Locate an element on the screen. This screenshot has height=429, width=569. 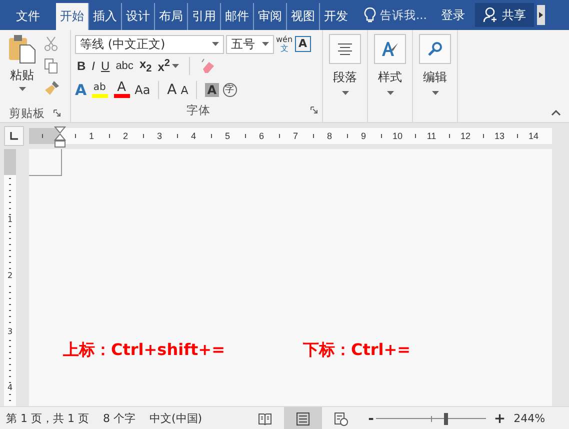
enclose-characters-button: 字 is located at coordinates (229, 90).